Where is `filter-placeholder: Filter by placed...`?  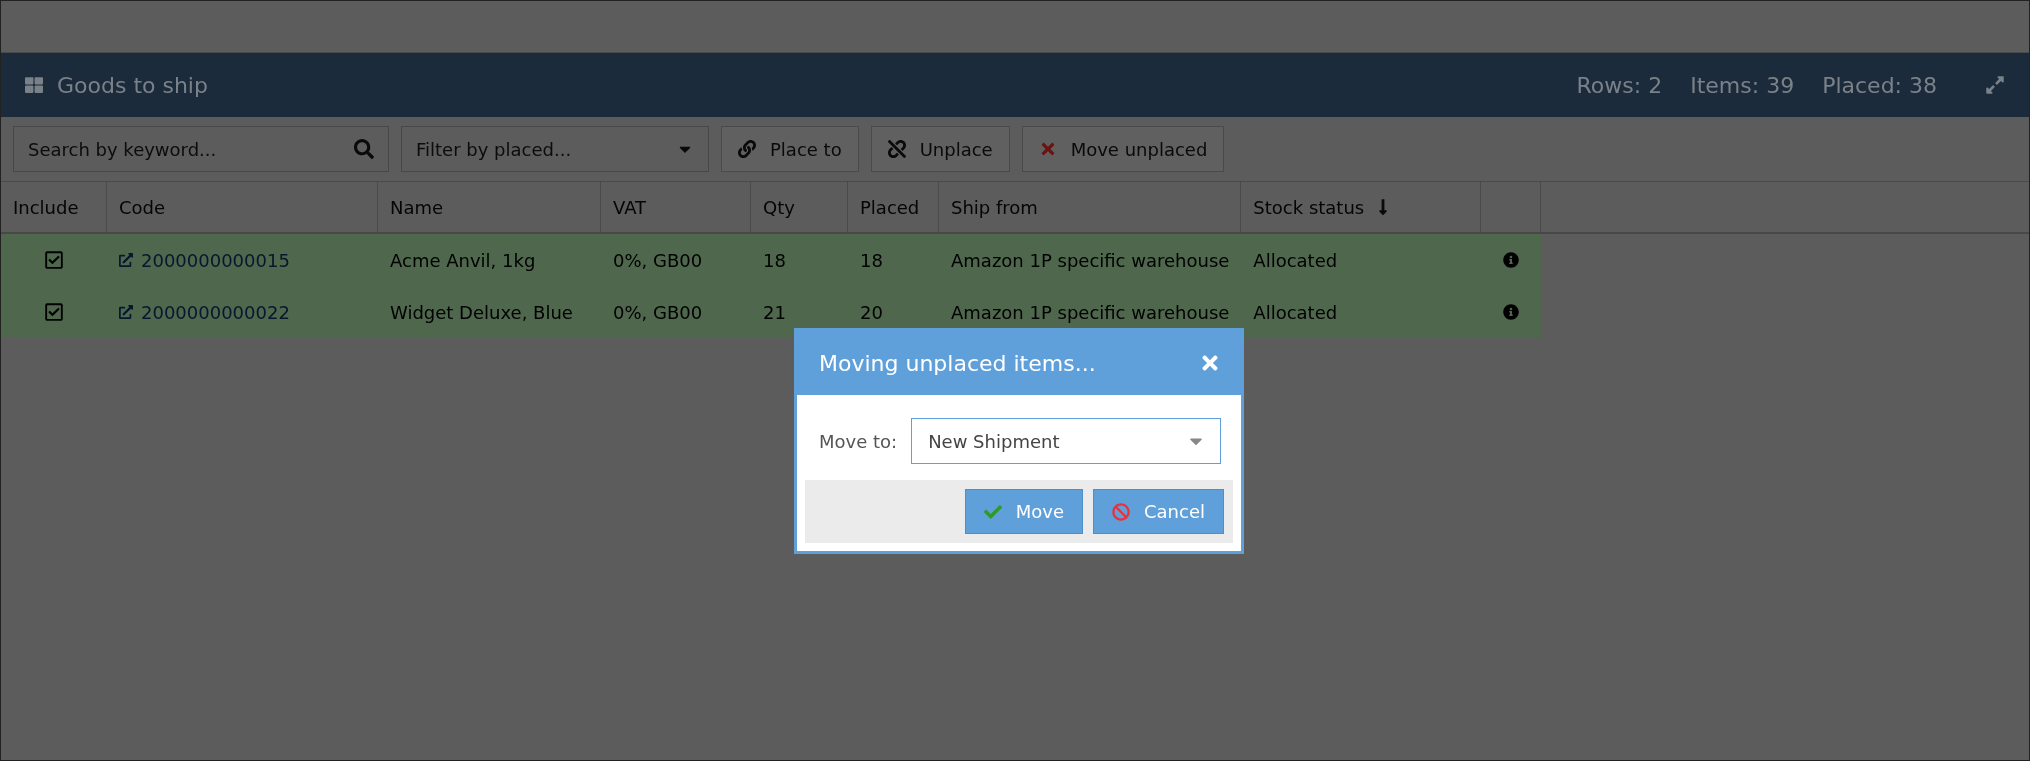
filter-placeholder: Filter by placed... is located at coordinates (494, 149).